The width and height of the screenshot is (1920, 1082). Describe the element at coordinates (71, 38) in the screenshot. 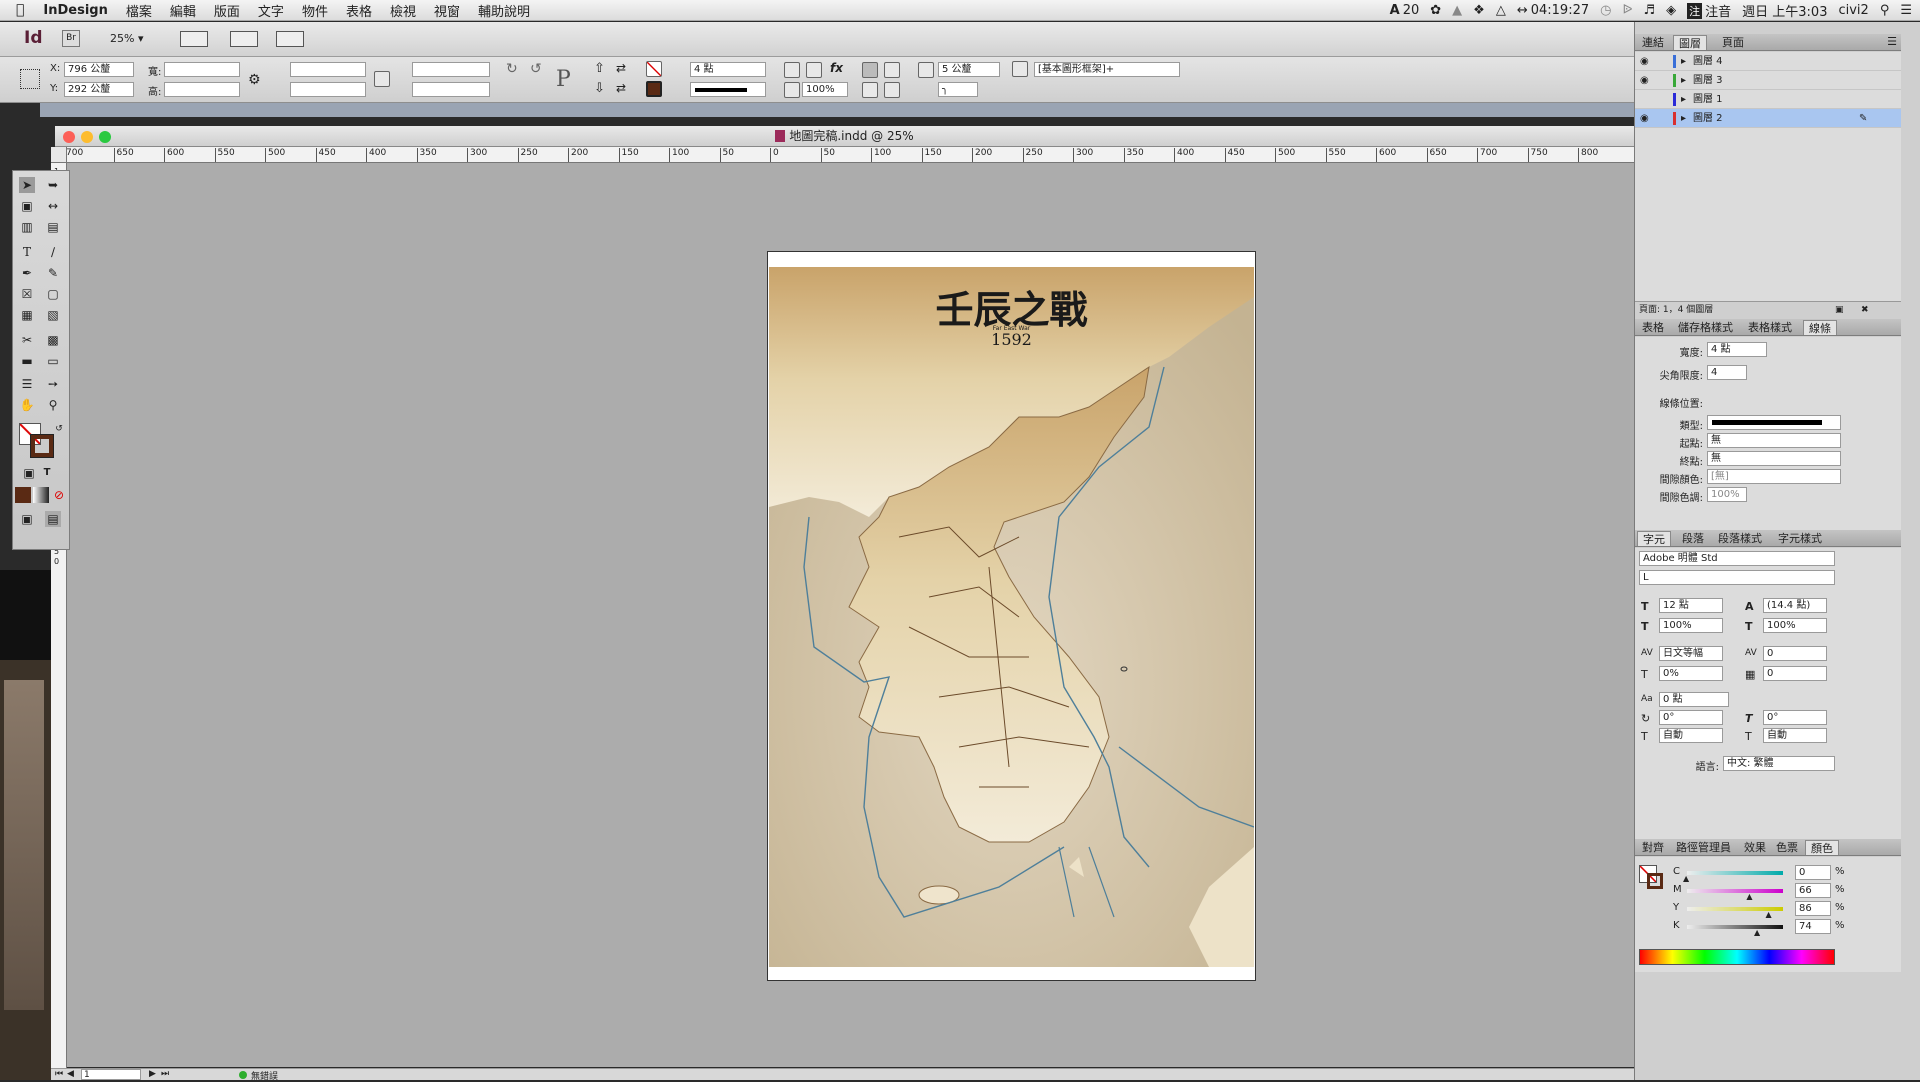

I see `bridge-button: Br` at that location.